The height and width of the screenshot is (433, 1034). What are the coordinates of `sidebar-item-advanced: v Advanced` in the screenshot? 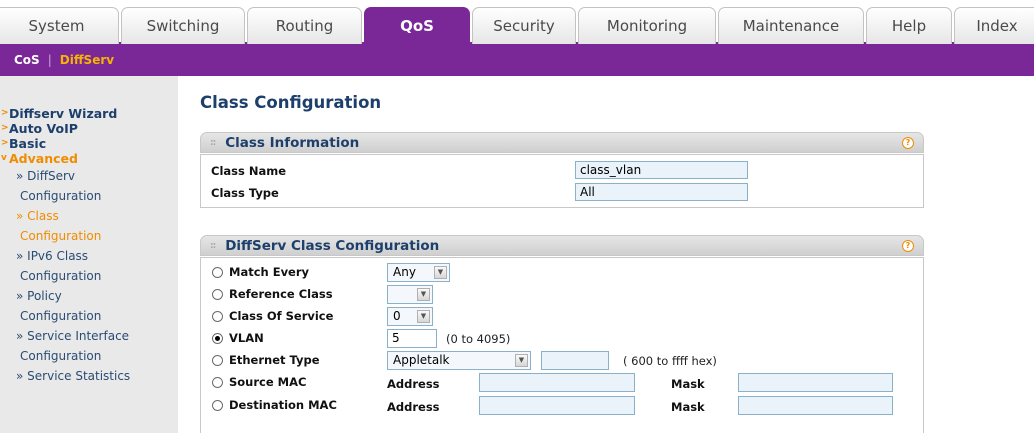 It's located at (89, 158).